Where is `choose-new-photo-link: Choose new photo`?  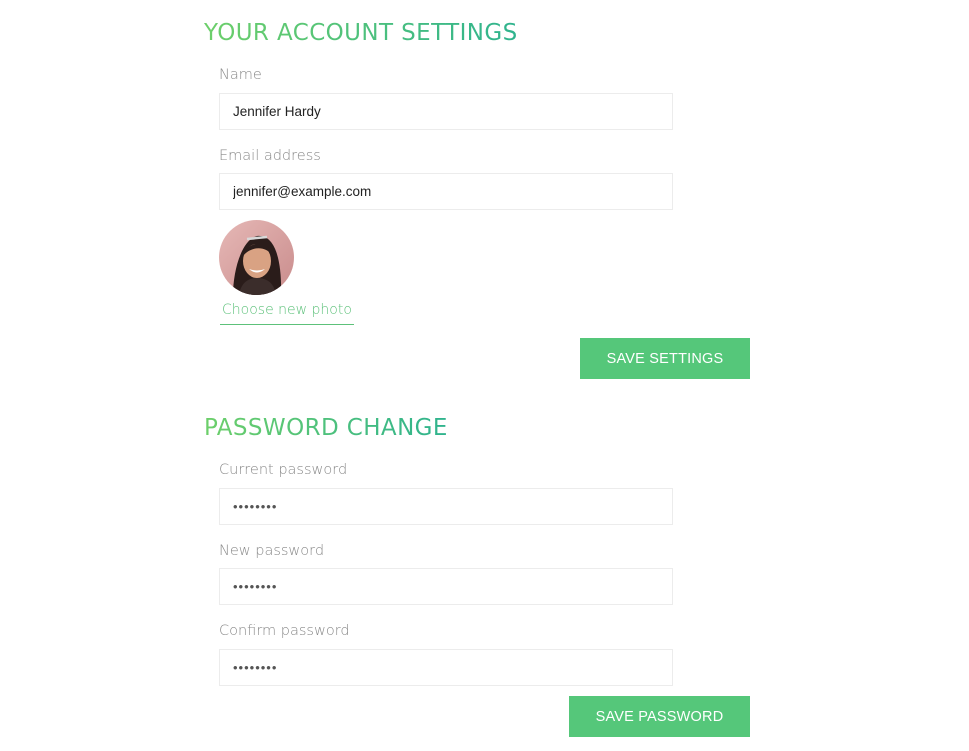 choose-new-photo-link: Choose new photo is located at coordinates (287, 313).